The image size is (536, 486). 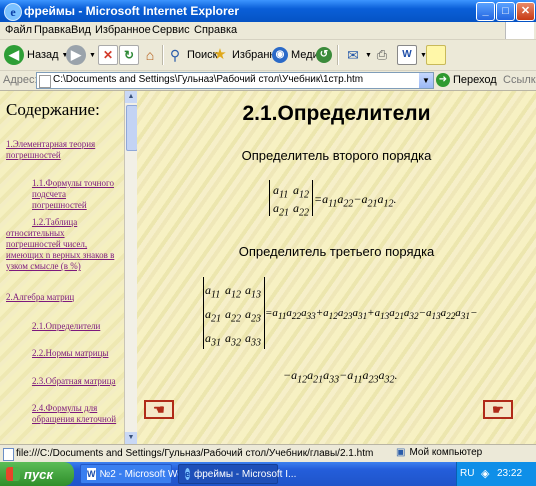 I want to click on zone-indicator: ▣ Мой компьютер, so click(x=439, y=452).